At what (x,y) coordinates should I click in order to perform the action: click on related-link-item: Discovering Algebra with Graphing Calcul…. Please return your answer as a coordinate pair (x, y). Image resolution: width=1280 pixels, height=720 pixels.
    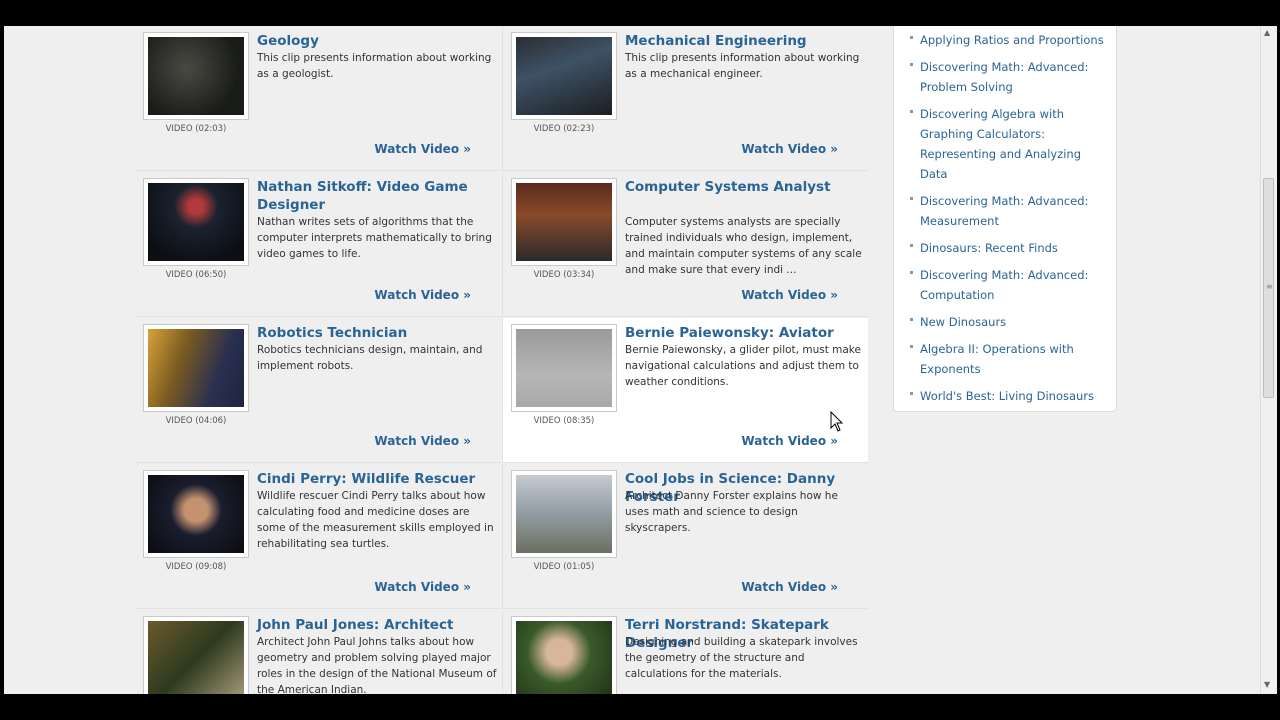
    Looking at the image, I should click on (1008, 143).